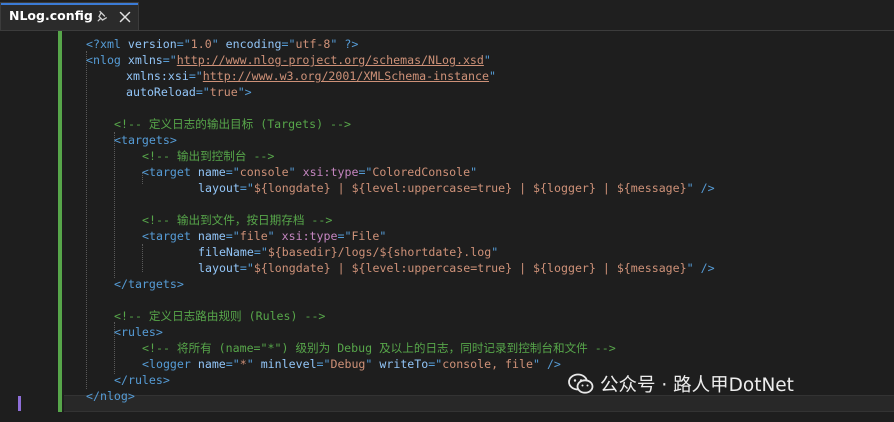 The width and height of the screenshot is (894, 422). What do you see at coordinates (253, 44) in the screenshot?
I see `attr-name: encoding` at bounding box center [253, 44].